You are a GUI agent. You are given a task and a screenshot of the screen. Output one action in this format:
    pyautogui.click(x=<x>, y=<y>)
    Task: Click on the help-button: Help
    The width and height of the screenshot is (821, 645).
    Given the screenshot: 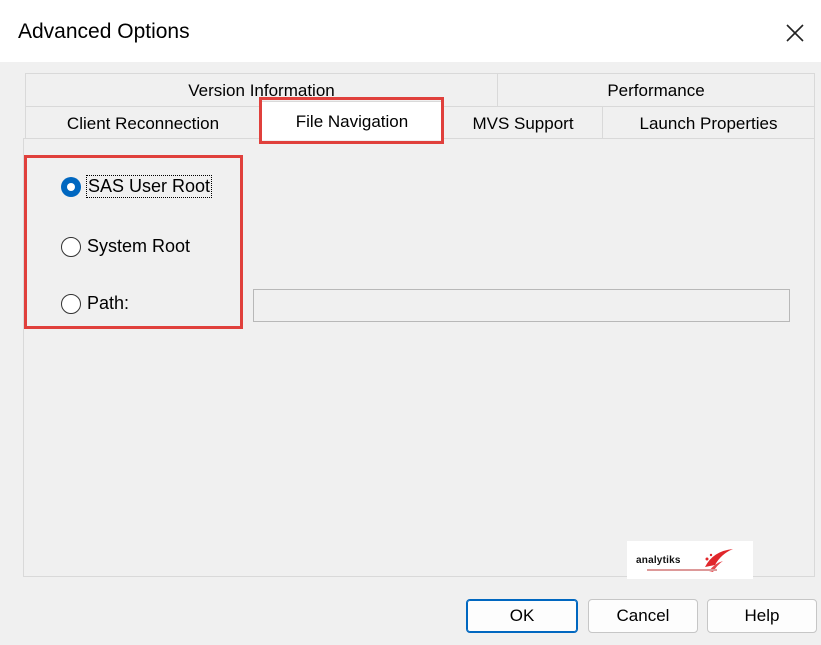 What is the action you would take?
    pyautogui.click(x=762, y=616)
    